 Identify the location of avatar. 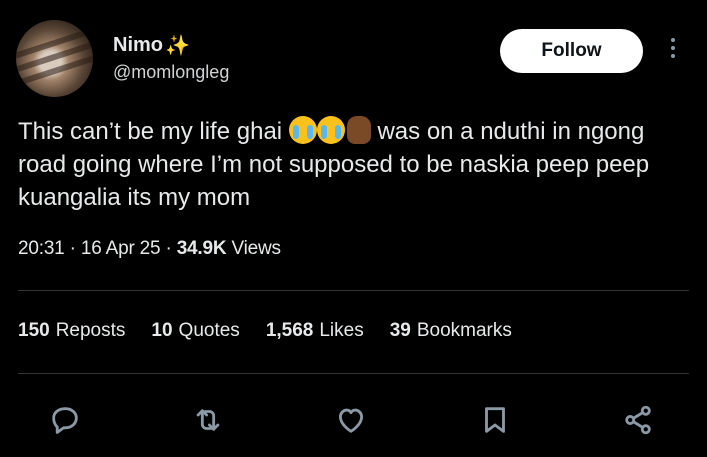
(54, 58).